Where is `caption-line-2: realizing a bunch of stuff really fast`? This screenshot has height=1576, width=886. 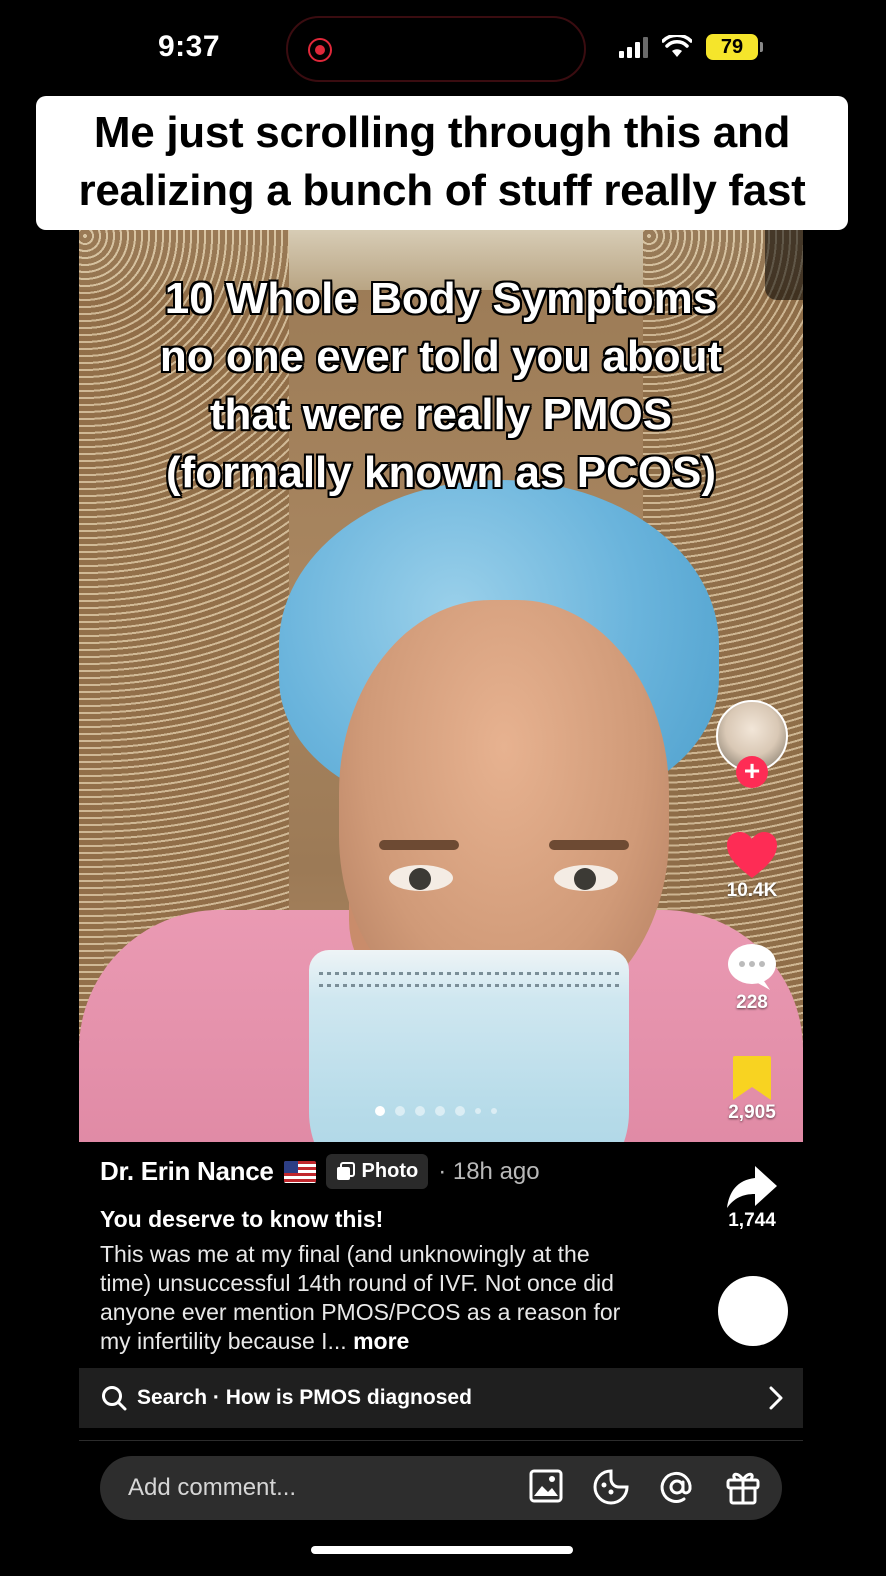
caption-line-2: realizing a bunch of stuff really fast is located at coordinates (442, 190).